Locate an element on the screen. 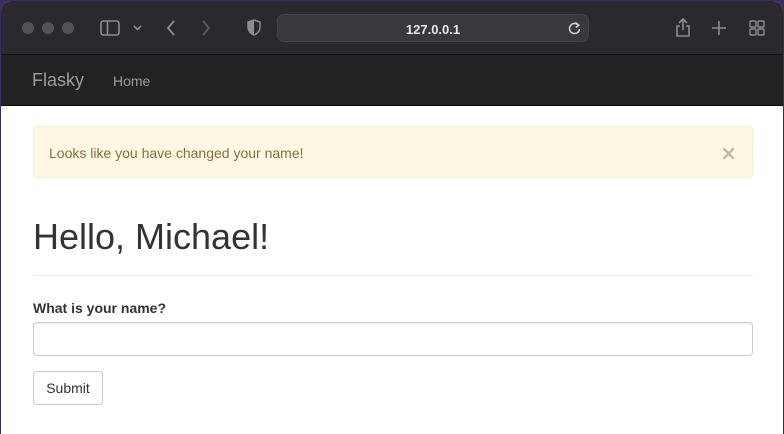  address-text: 127.0.0.1 is located at coordinates (433, 29).